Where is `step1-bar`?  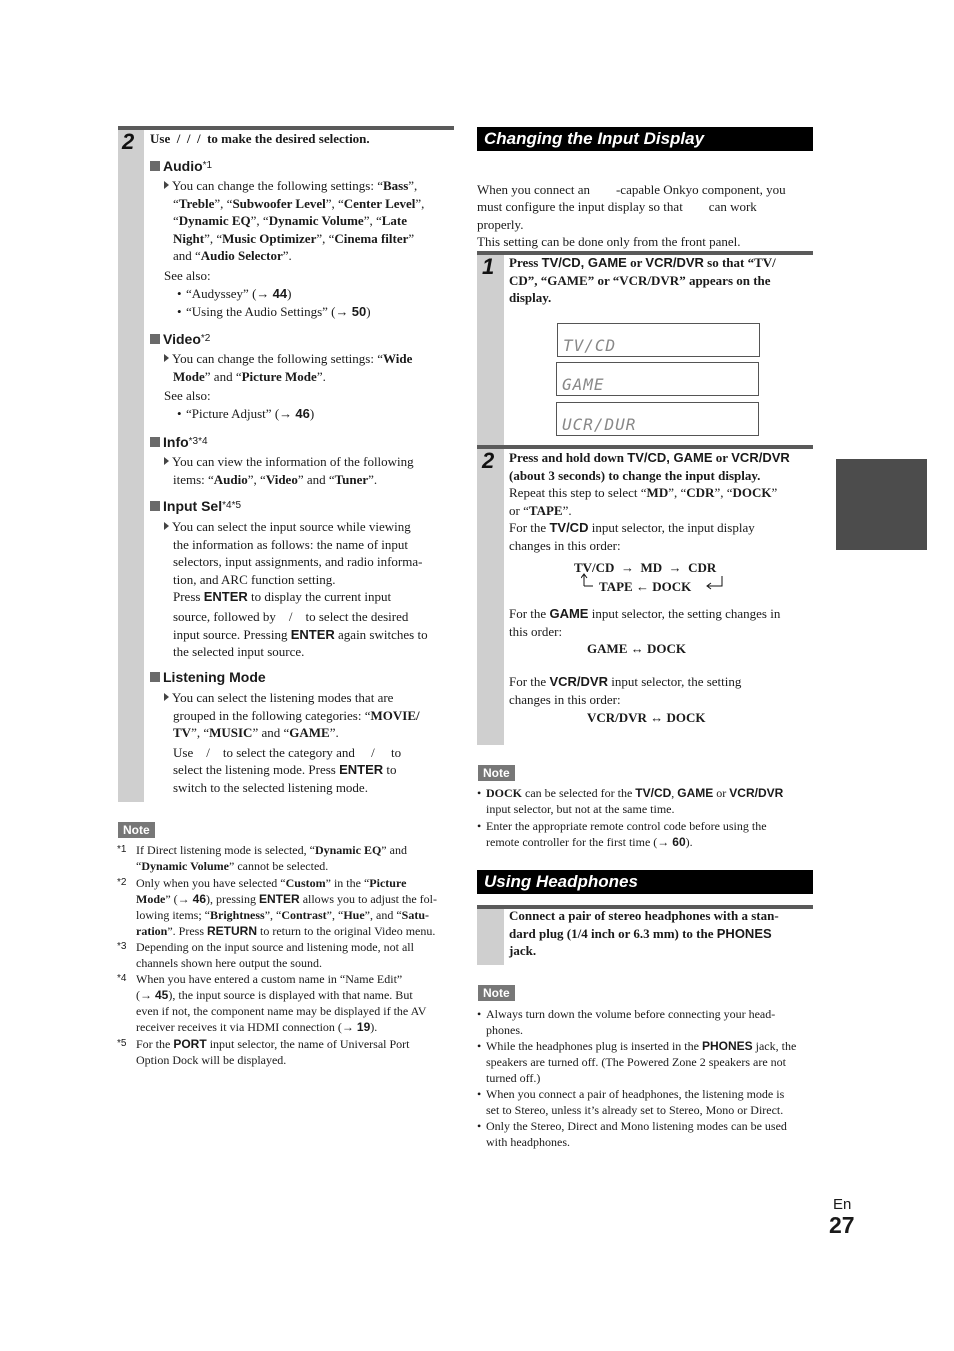
step1-bar is located at coordinates (490, 350).